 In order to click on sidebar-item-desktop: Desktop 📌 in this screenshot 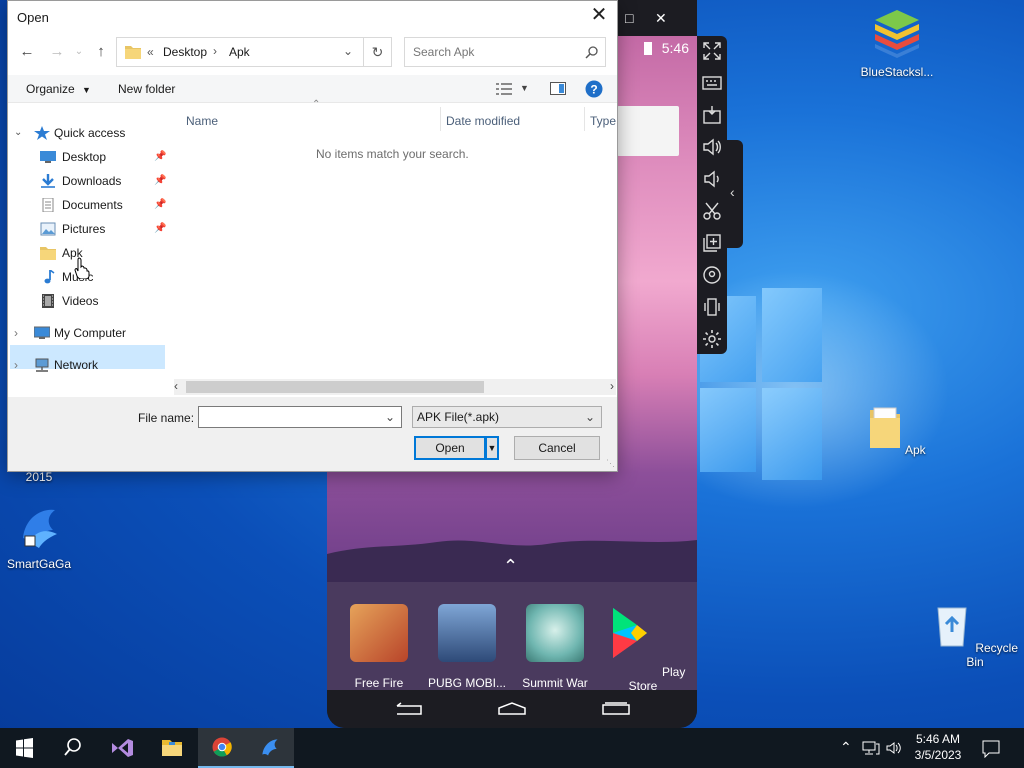, I will do `click(103, 157)`.